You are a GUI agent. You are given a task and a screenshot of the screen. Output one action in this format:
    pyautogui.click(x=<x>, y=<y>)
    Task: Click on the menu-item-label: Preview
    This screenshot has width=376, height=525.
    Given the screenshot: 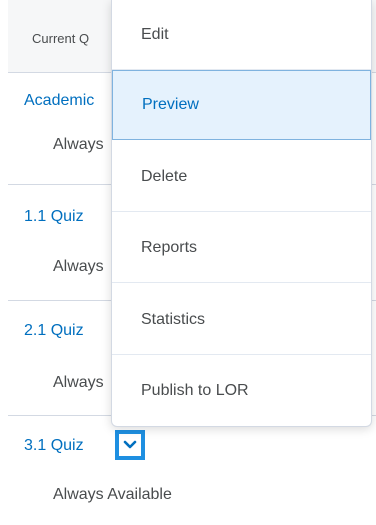 What is the action you would take?
    pyautogui.click(x=170, y=104)
    